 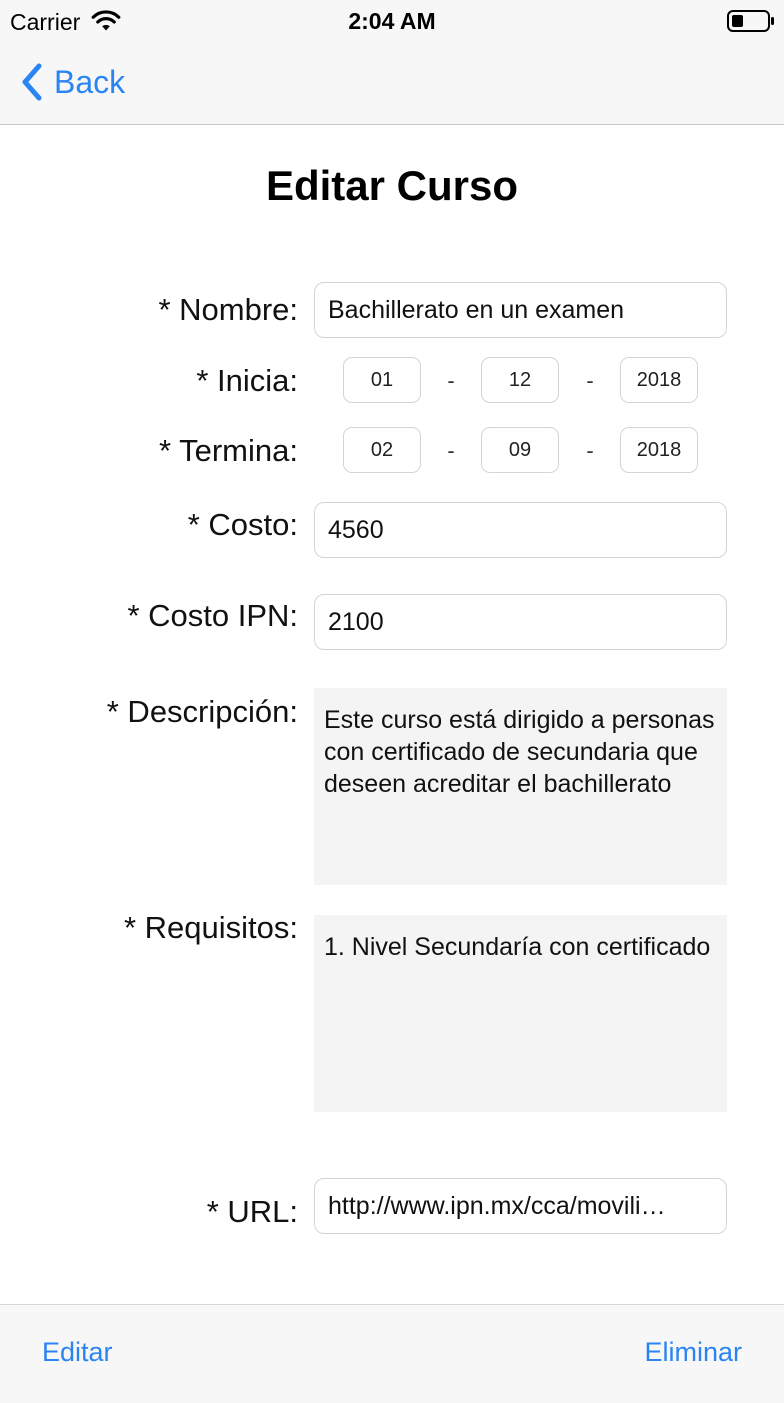 I want to click on requisitos-textarea: 1. Nivel Secundaría con certificado, so click(x=520, y=1013).